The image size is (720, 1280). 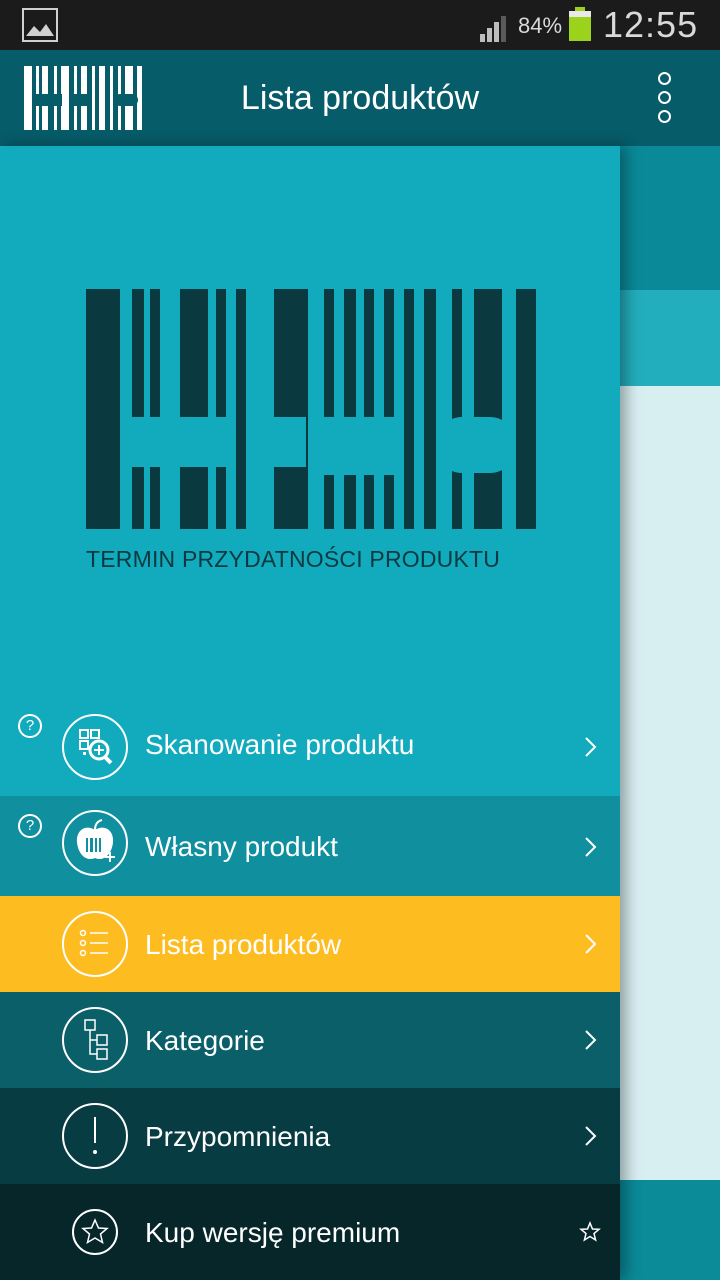 What do you see at coordinates (310, 1040) in the screenshot?
I see `menu-item-kategorie: Kategorie` at bounding box center [310, 1040].